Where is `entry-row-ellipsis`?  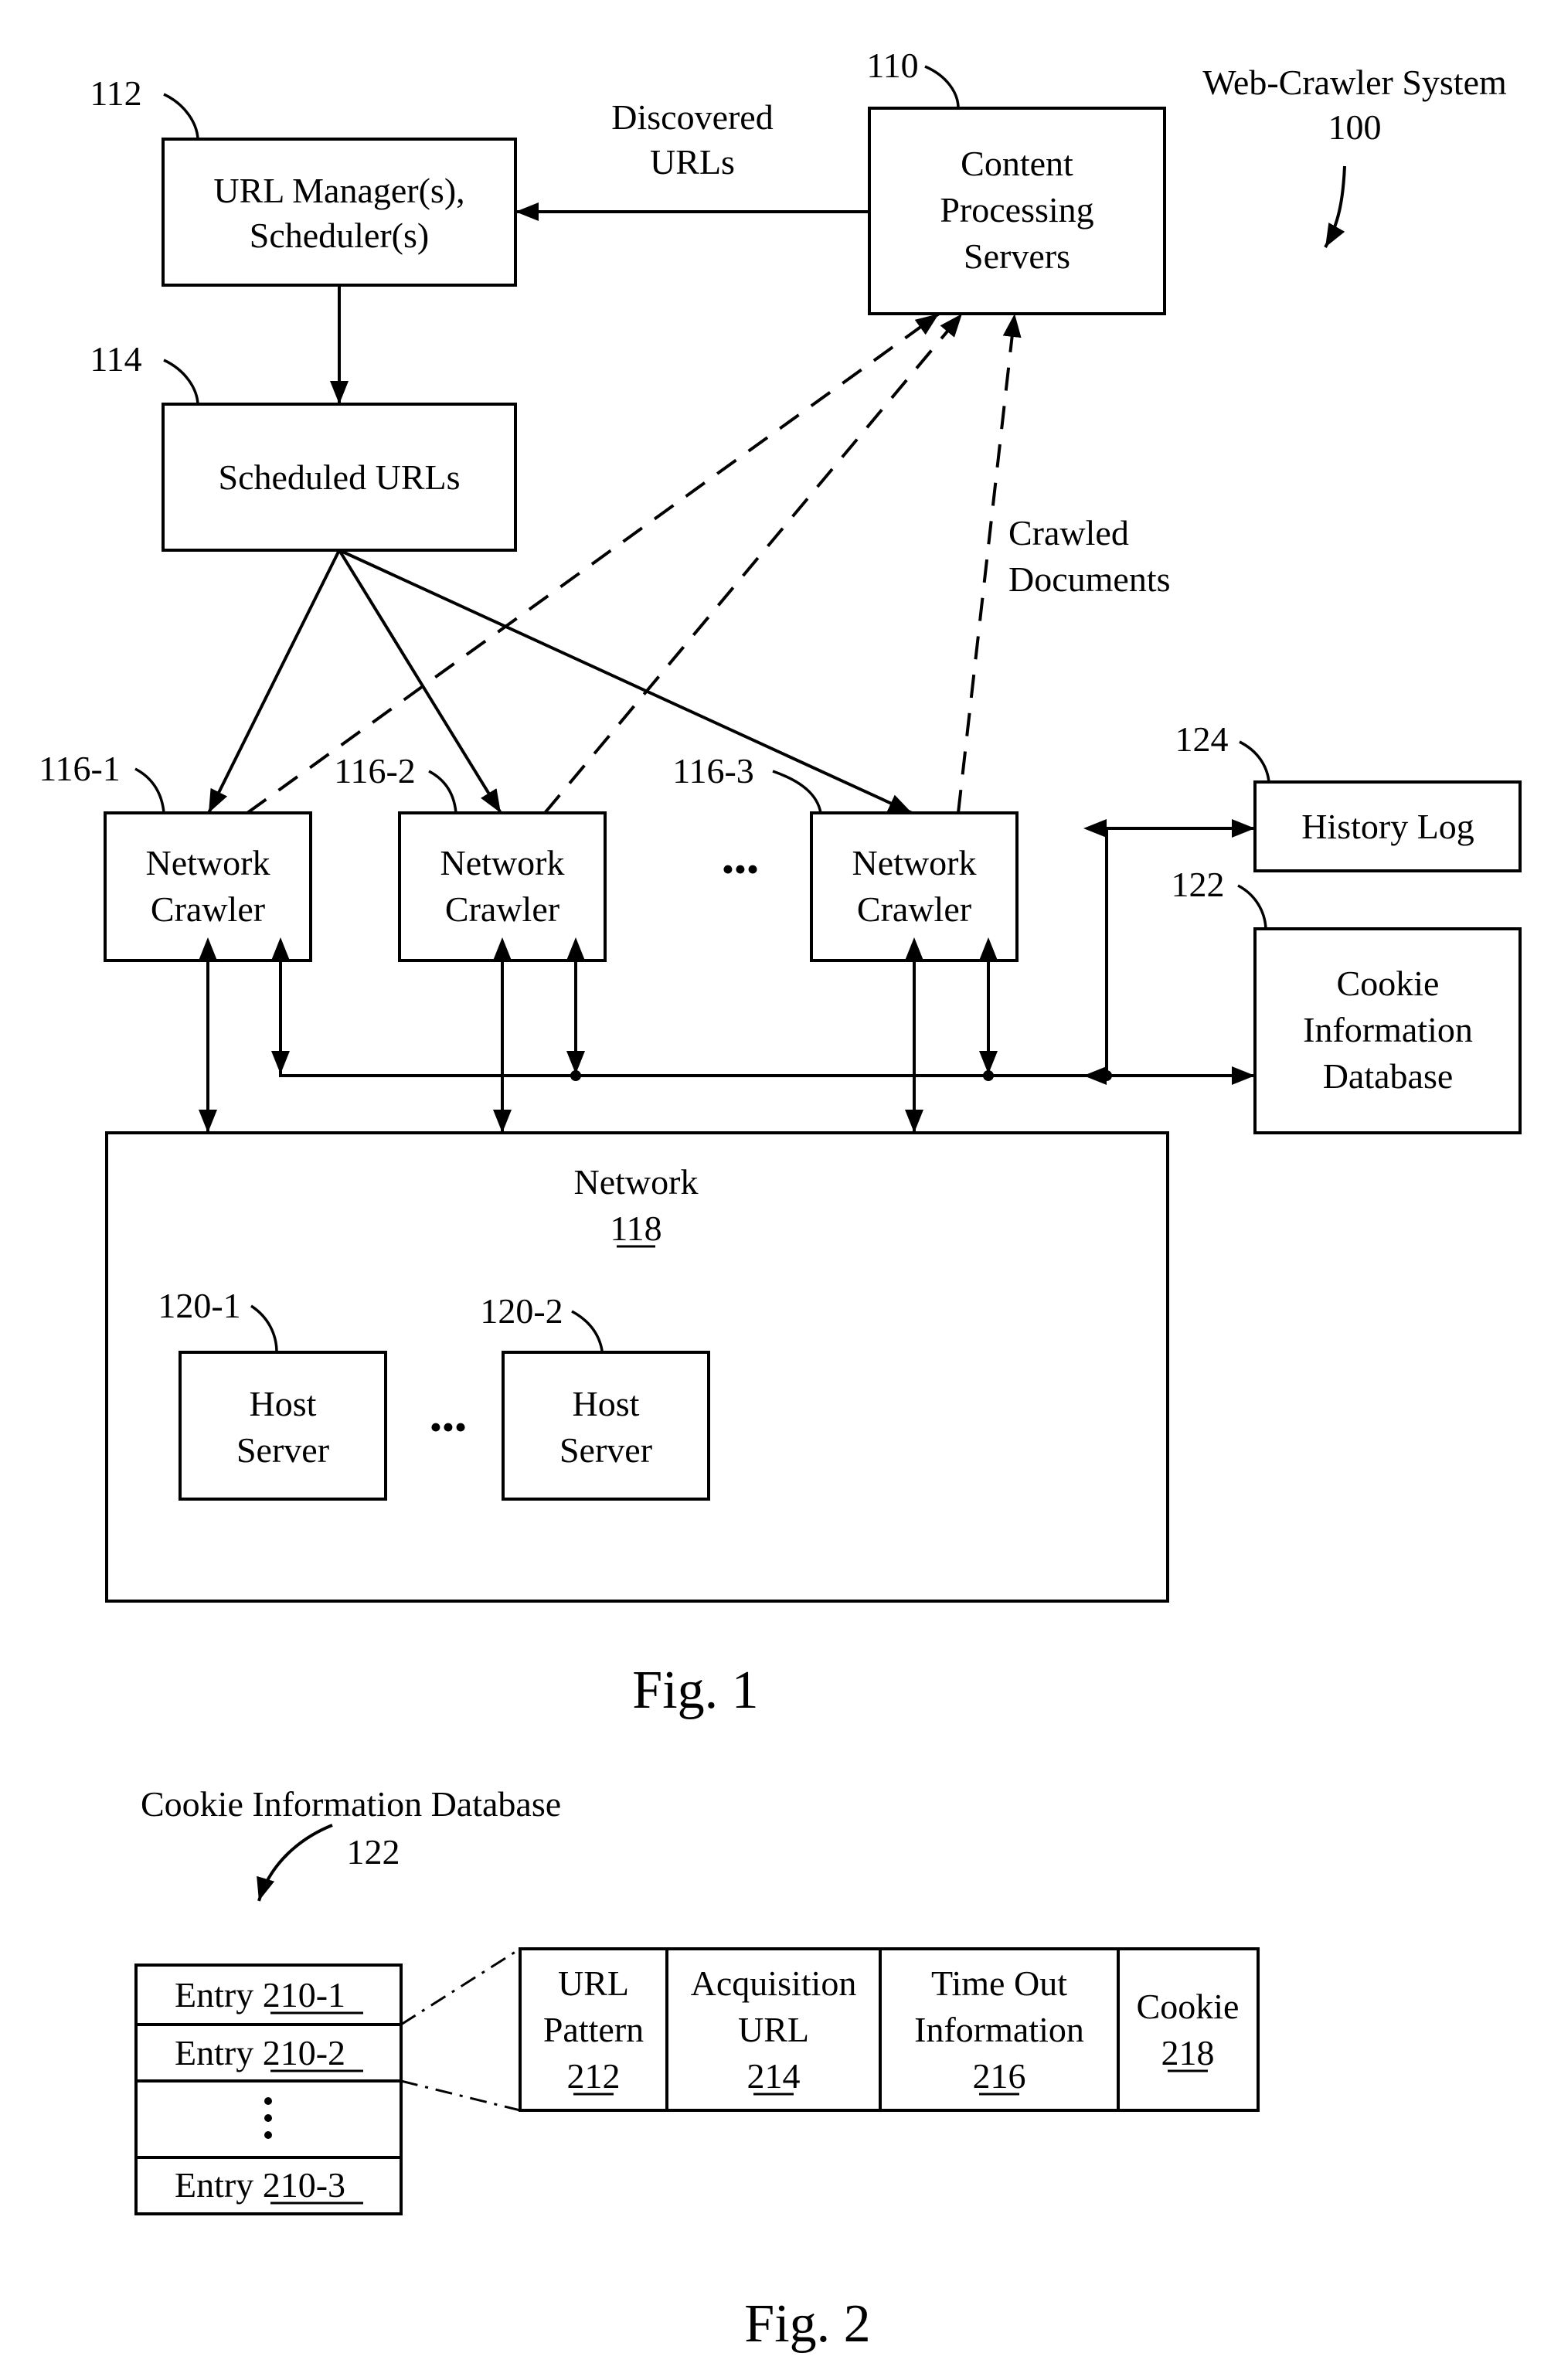 entry-row-ellipsis is located at coordinates (268, 2118).